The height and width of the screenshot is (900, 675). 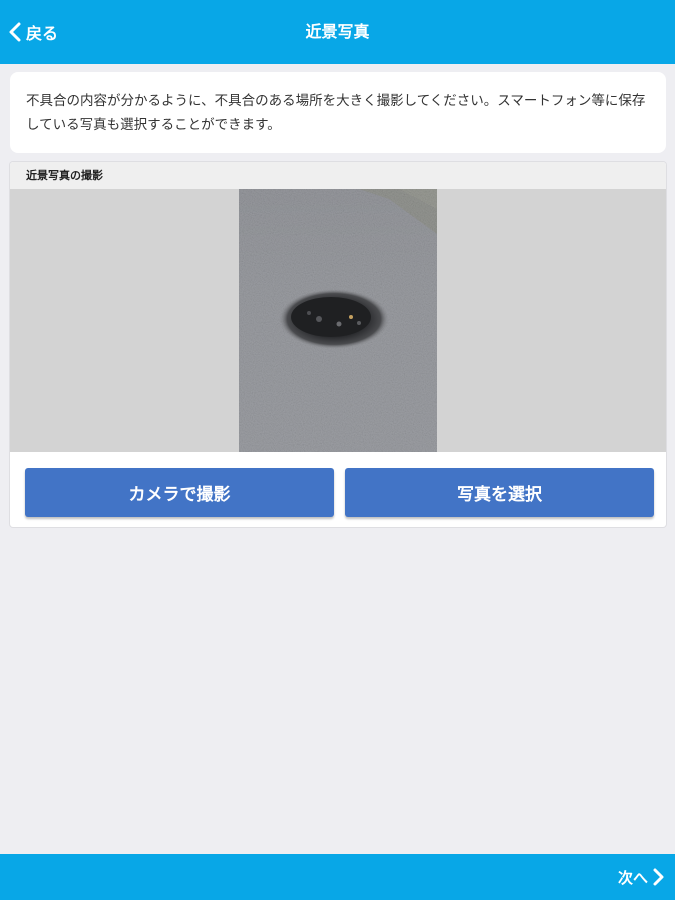 I want to click on header-bar: 戻る 近景写真, so click(x=337, y=32).